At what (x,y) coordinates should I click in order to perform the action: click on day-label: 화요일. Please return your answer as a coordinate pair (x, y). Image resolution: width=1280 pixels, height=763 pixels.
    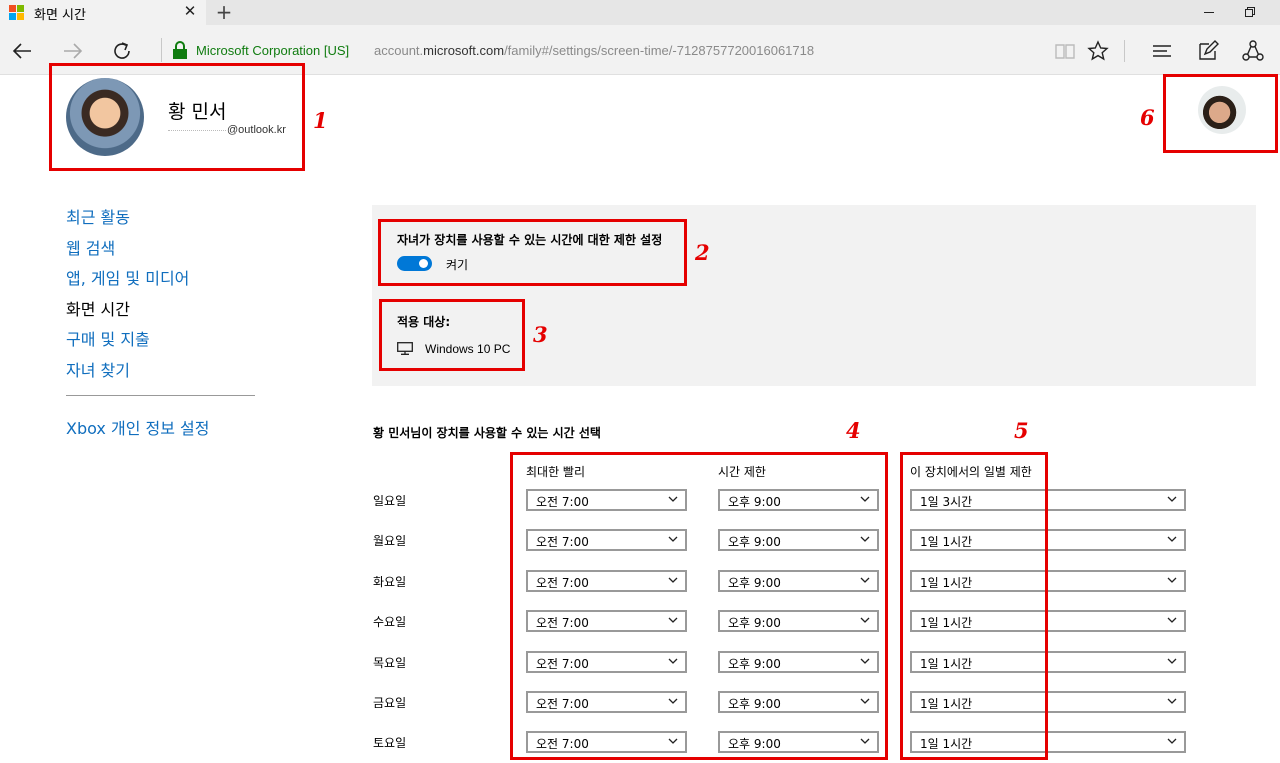
    Looking at the image, I should click on (390, 582).